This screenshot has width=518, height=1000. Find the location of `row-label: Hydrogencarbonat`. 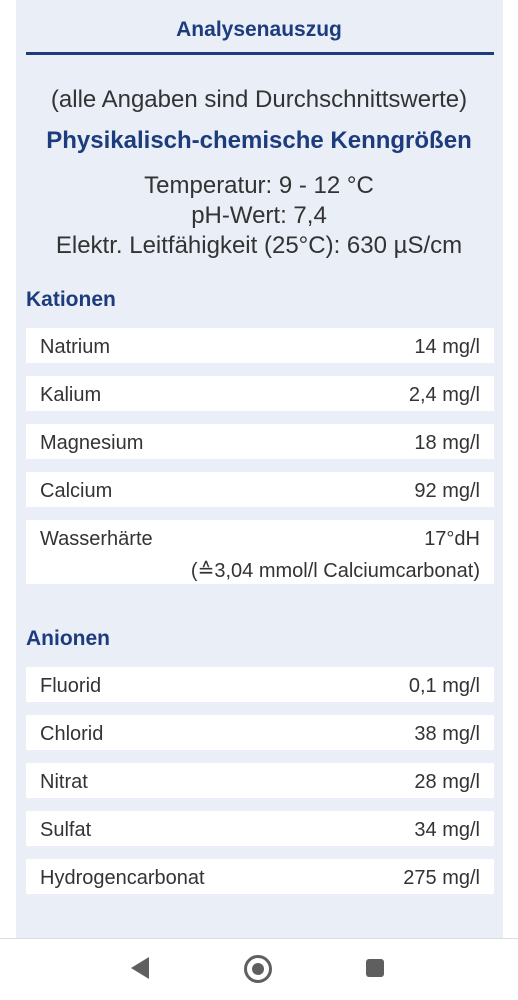

row-label: Hydrogencarbonat is located at coordinates (122, 878).